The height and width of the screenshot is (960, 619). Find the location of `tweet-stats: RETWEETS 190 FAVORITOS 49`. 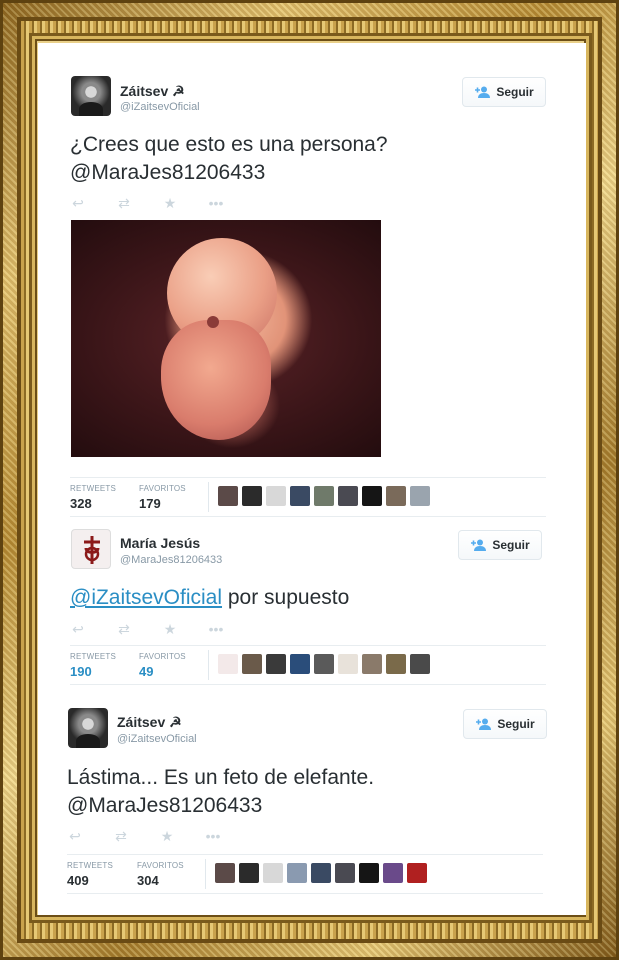

tweet-stats: RETWEETS 190 FAVORITOS 49 is located at coordinates (308, 665).